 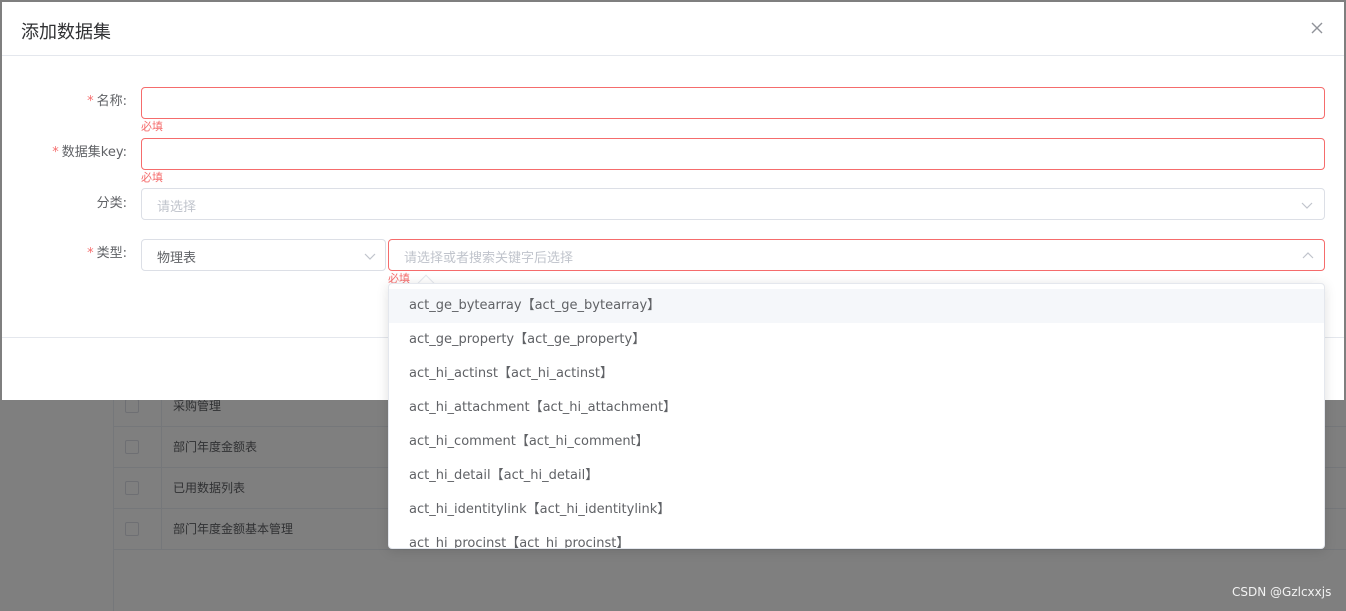 What do you see at coordinates (856, 476) in the screenshot?
I see `dropdown-option: act_hi_detail【act_hi_detail】` at bounding box center [856, 476].